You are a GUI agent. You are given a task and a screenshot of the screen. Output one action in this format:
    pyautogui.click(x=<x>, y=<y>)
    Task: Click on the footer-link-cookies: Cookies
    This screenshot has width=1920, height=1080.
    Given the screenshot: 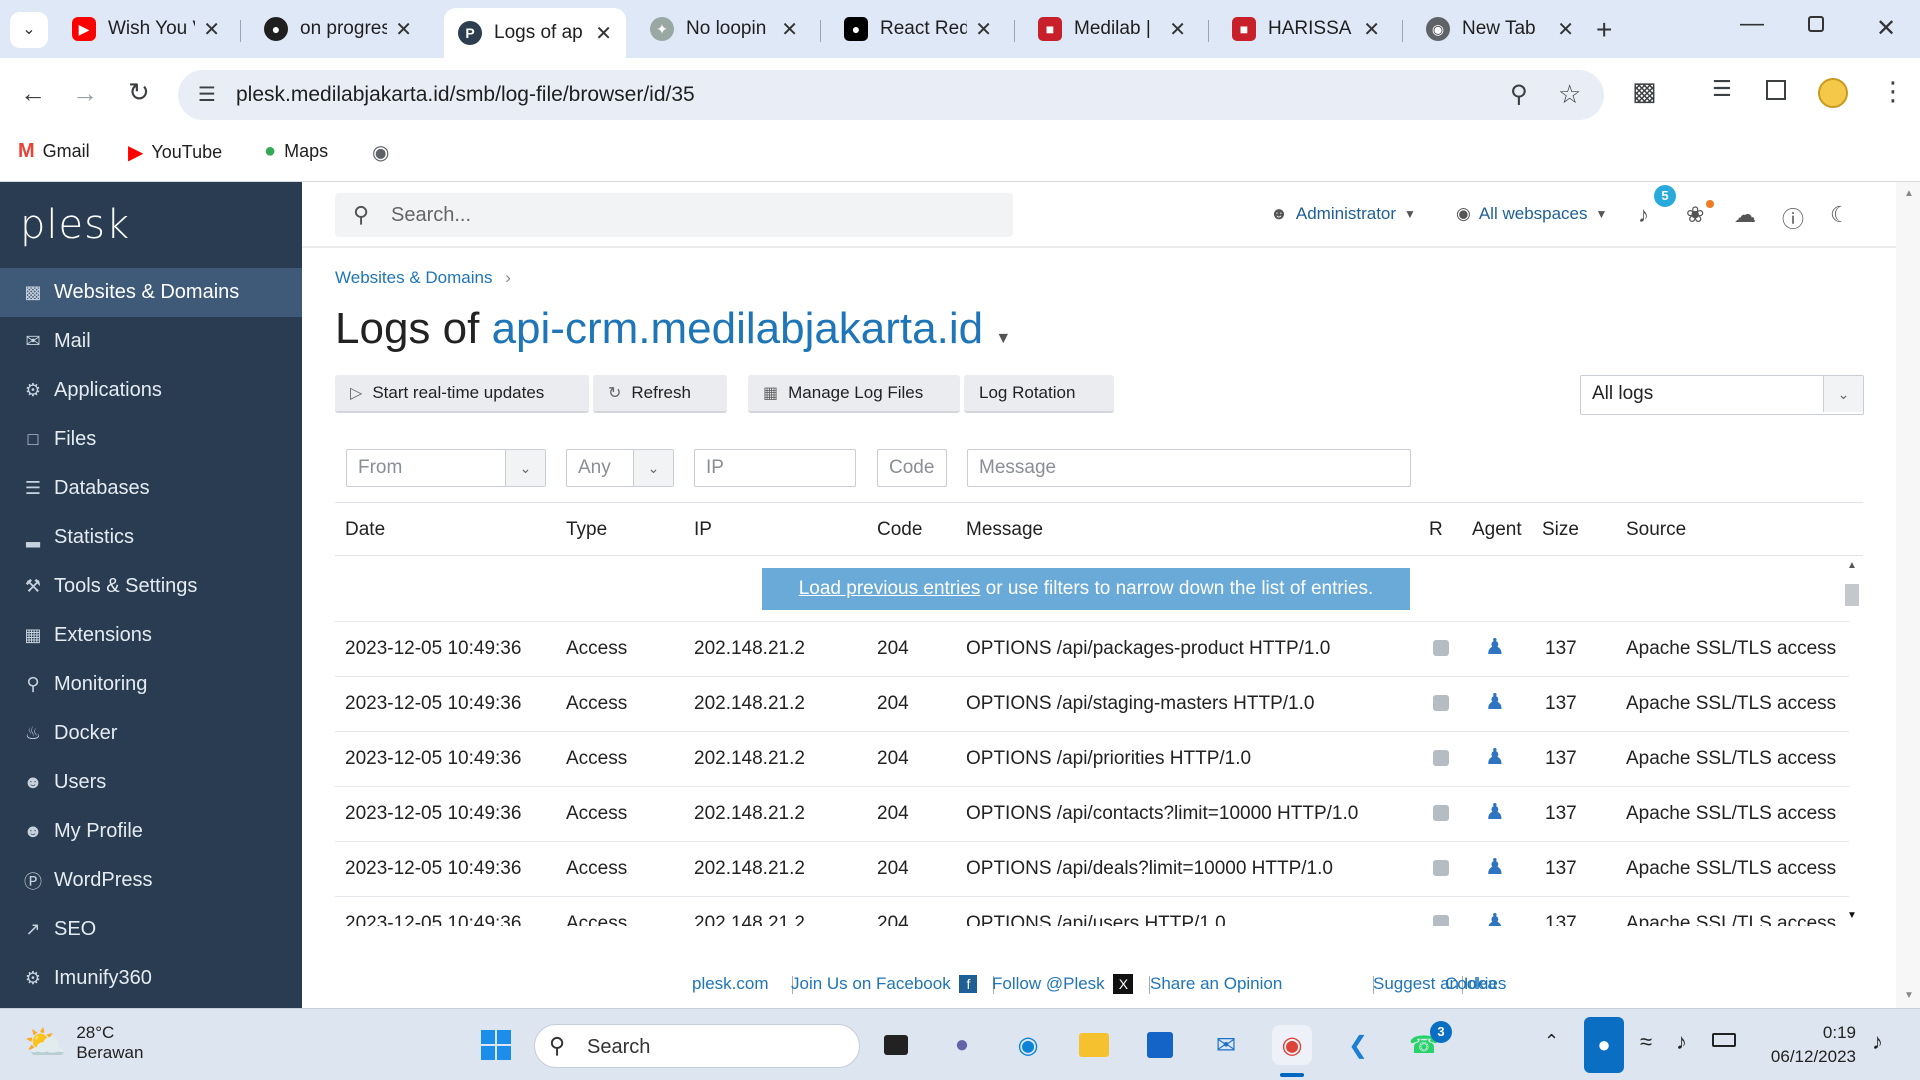 What is the action you would take?
    pyautogui.click(x=1475, y=984)
    